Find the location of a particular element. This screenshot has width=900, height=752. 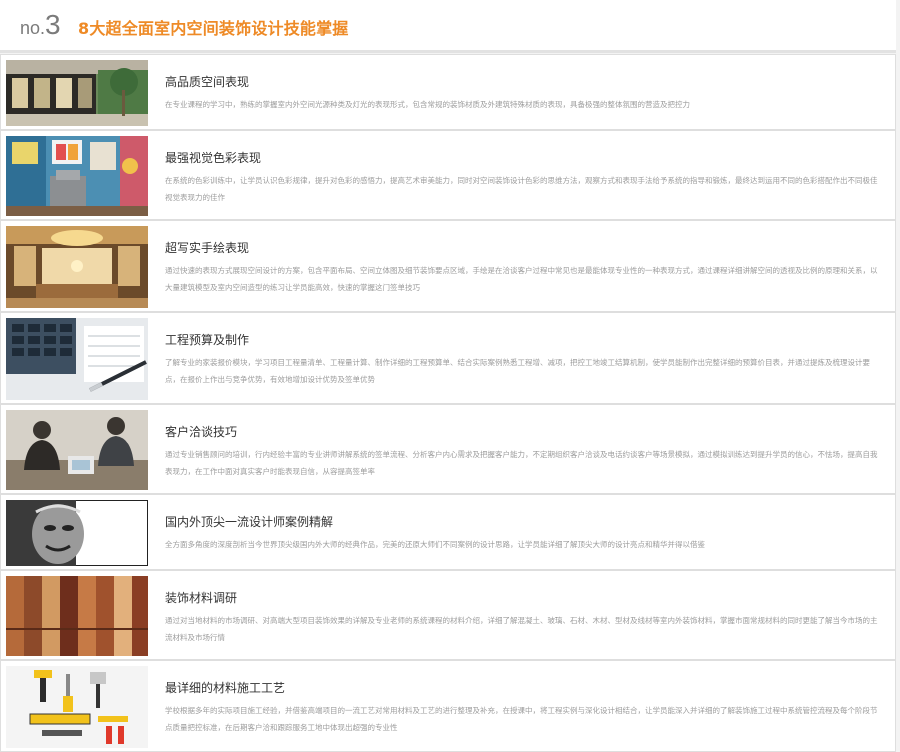

colorful-interior-photo is located at coordinates (77, 176).